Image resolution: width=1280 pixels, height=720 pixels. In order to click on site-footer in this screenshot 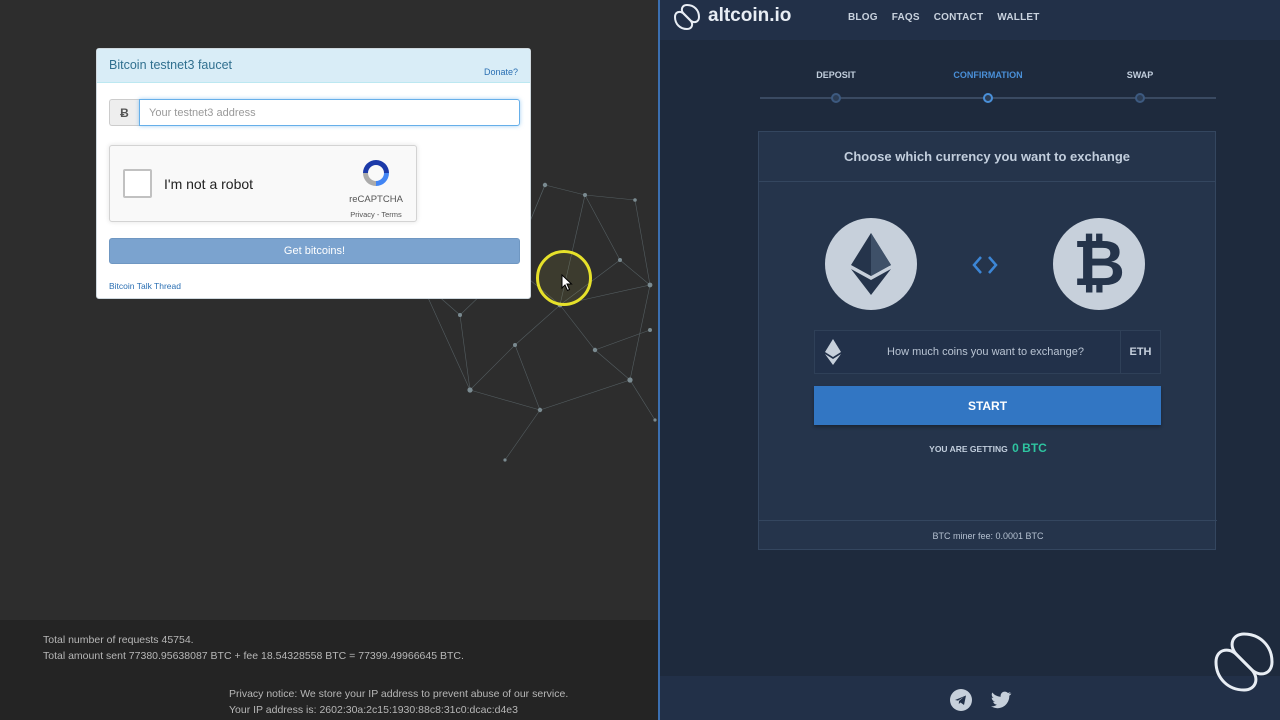, I will do `click(970, 698)`.